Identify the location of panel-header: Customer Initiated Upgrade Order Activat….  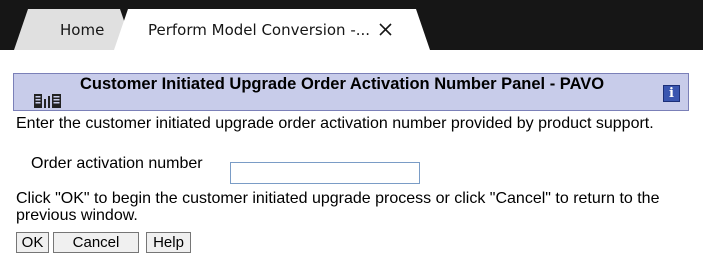
(351, 92).